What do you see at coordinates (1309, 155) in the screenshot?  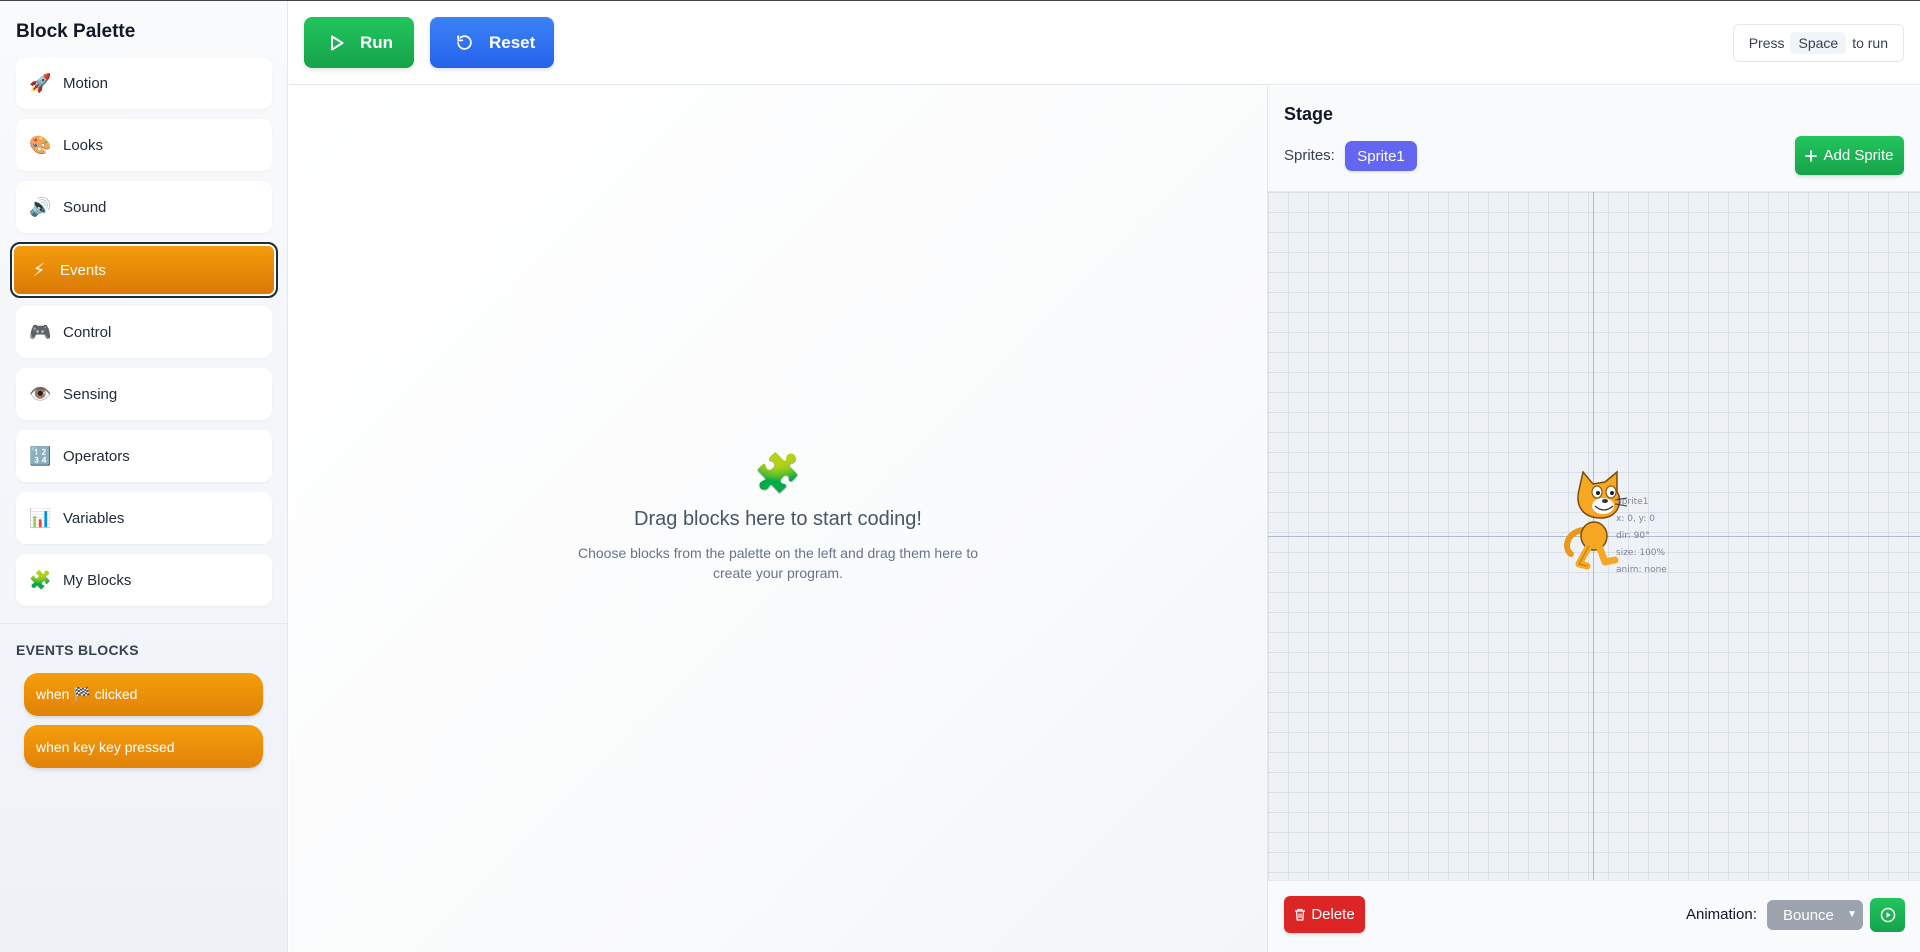 I see `sprites-label: Sprites:` at bounding box center [1309, 155].